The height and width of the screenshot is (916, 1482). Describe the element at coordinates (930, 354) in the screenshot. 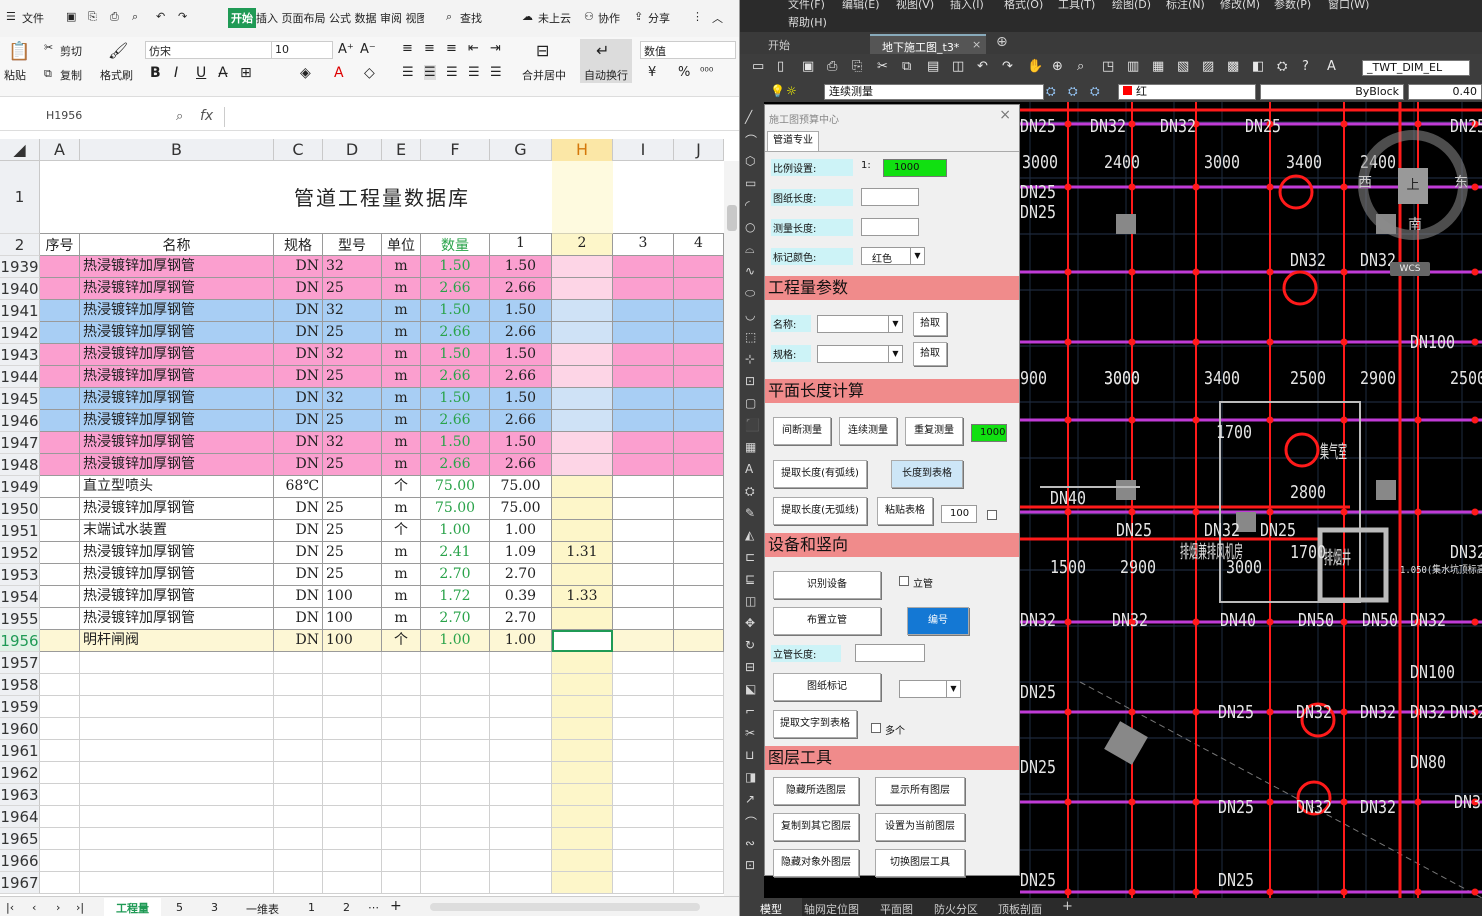

I see `pick-spec-button: 拾取` at that location.